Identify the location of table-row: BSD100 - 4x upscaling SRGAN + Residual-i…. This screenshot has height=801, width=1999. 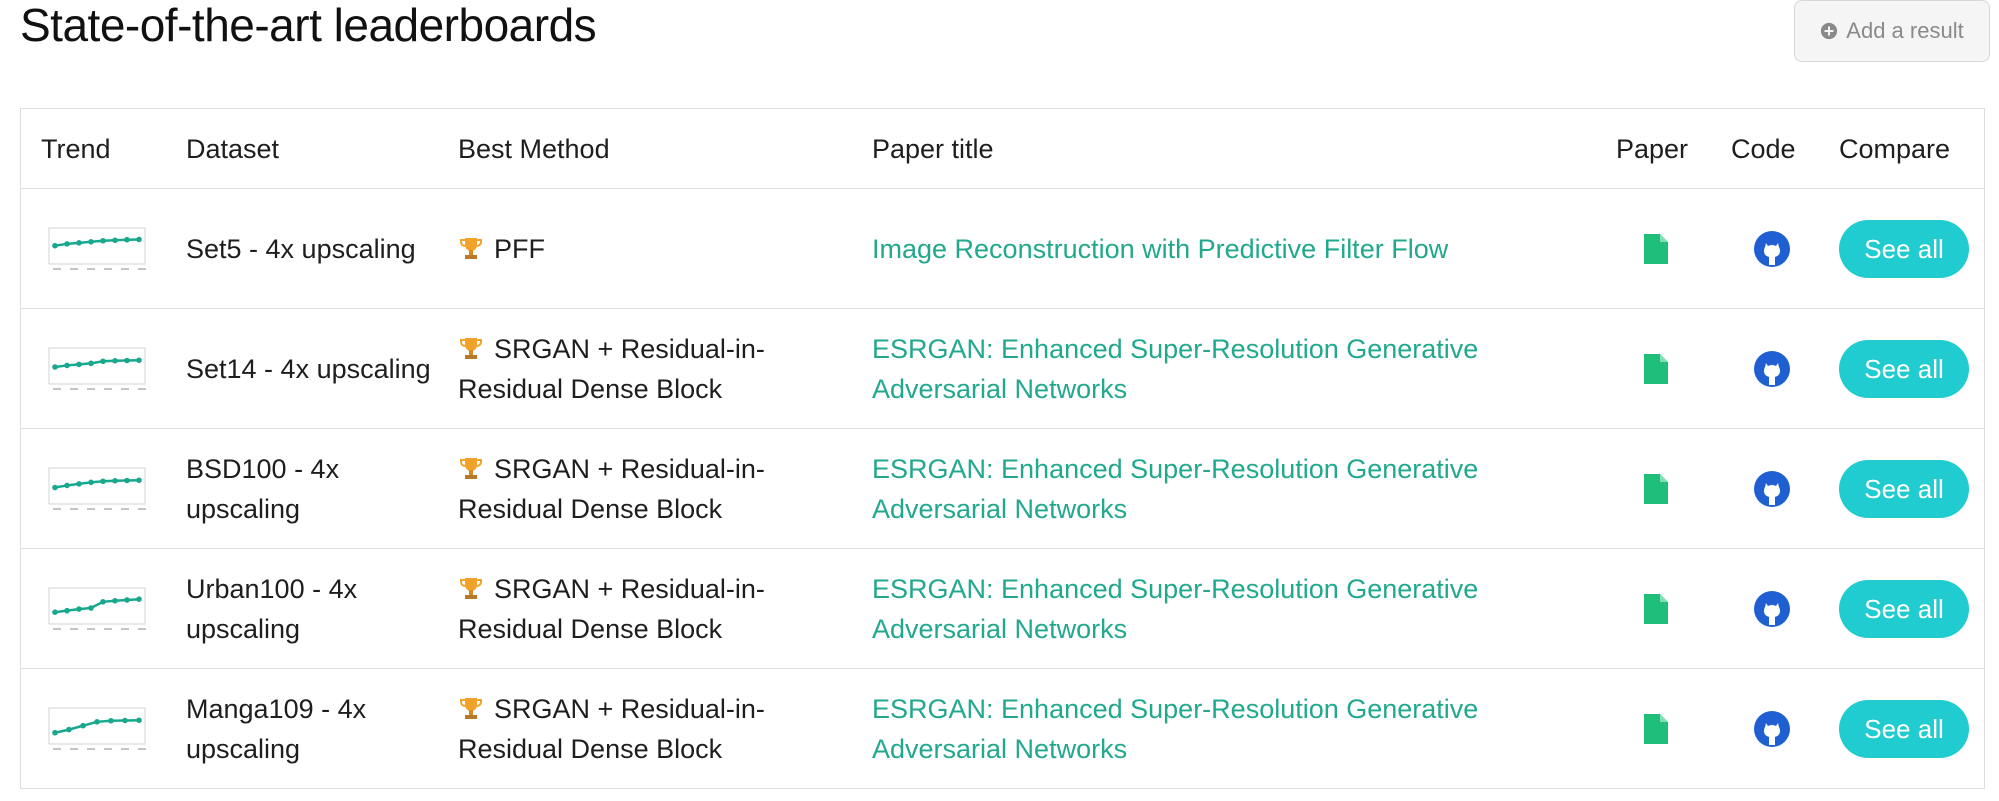
(1002, 488).